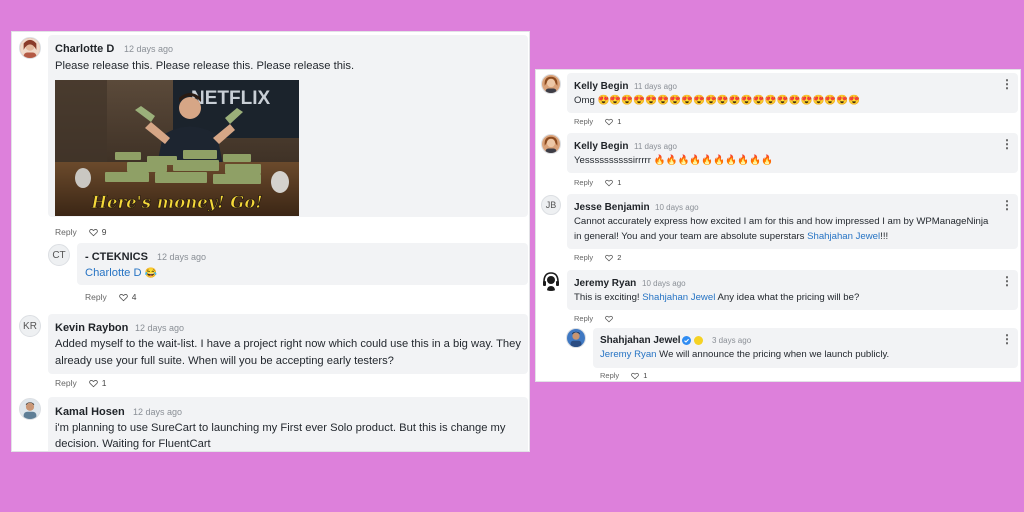 Image resolution: width=1024 pixels, height=512 pixels. Describe the element at coordinates (605, 283) in the screenshot. I see `comment-author: Jeremy Ryan` at that location.